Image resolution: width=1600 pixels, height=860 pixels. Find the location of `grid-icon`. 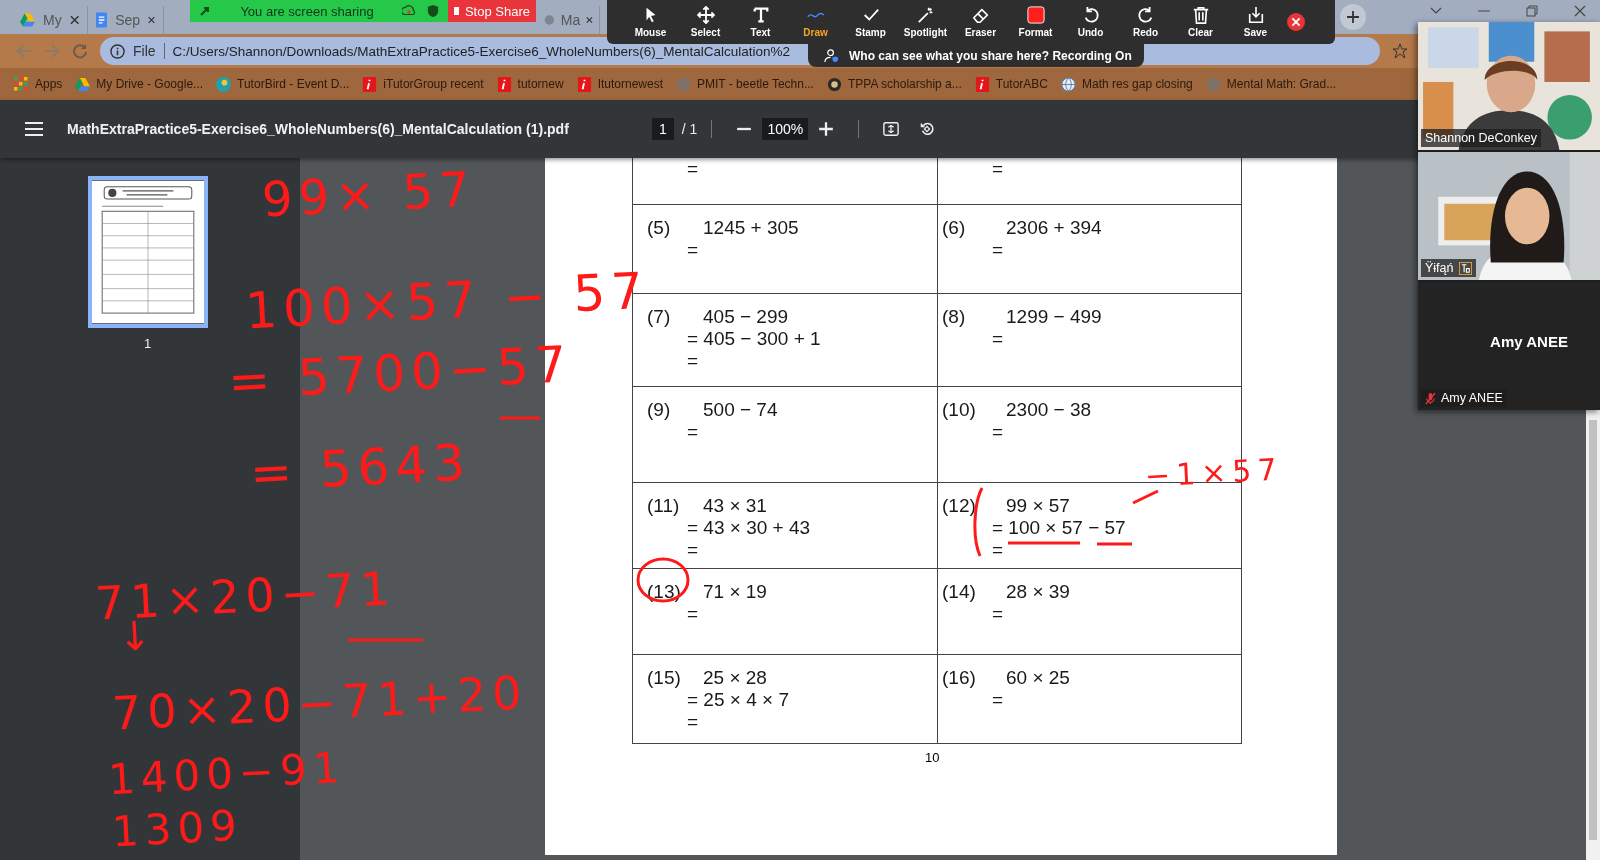

grid-icon is located at coordinates (21, 84).